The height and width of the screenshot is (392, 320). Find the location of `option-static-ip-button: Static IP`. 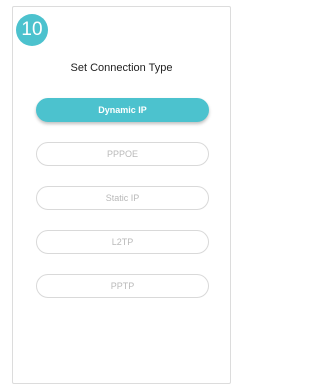

option-static-ip-button: Static IP is located at coordinates (122, 198).